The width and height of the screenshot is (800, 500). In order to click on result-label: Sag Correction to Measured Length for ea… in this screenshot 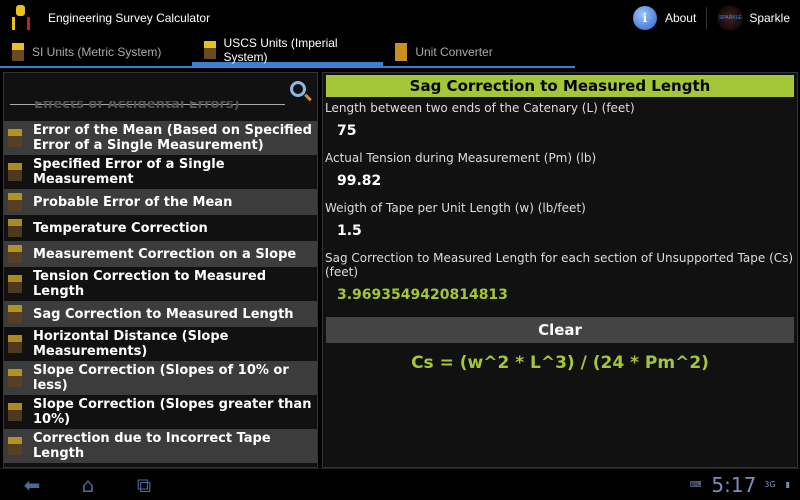, I will do `click(559, 265)`.